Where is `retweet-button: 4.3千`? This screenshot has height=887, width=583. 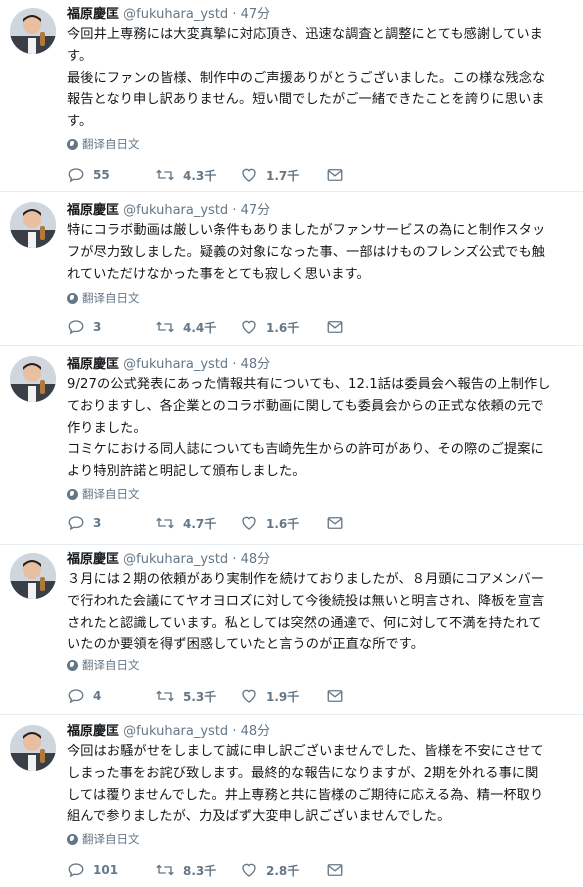 retweet-button: 4.3千 is located at coordinates (197, 175).